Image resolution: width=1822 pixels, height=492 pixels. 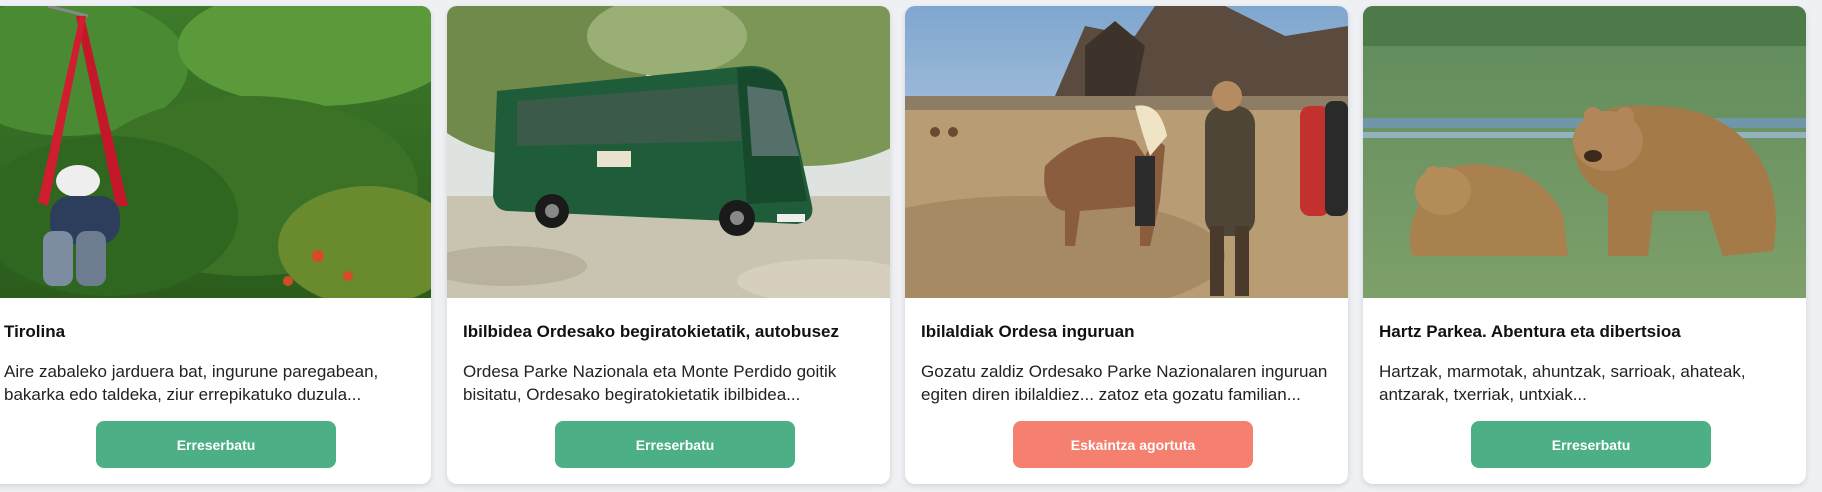 What do you see at coordinates (1028, 331) in the screenshot?
I see `card-title: Ibilaldiak Ordesa inguruan` at bounding box center [1028, 331].